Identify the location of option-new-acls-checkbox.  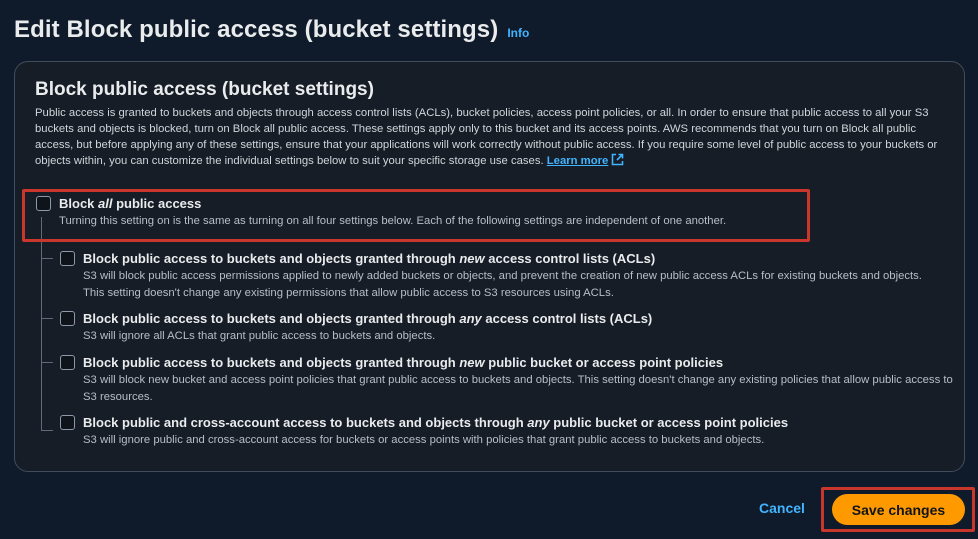
(67, 258).